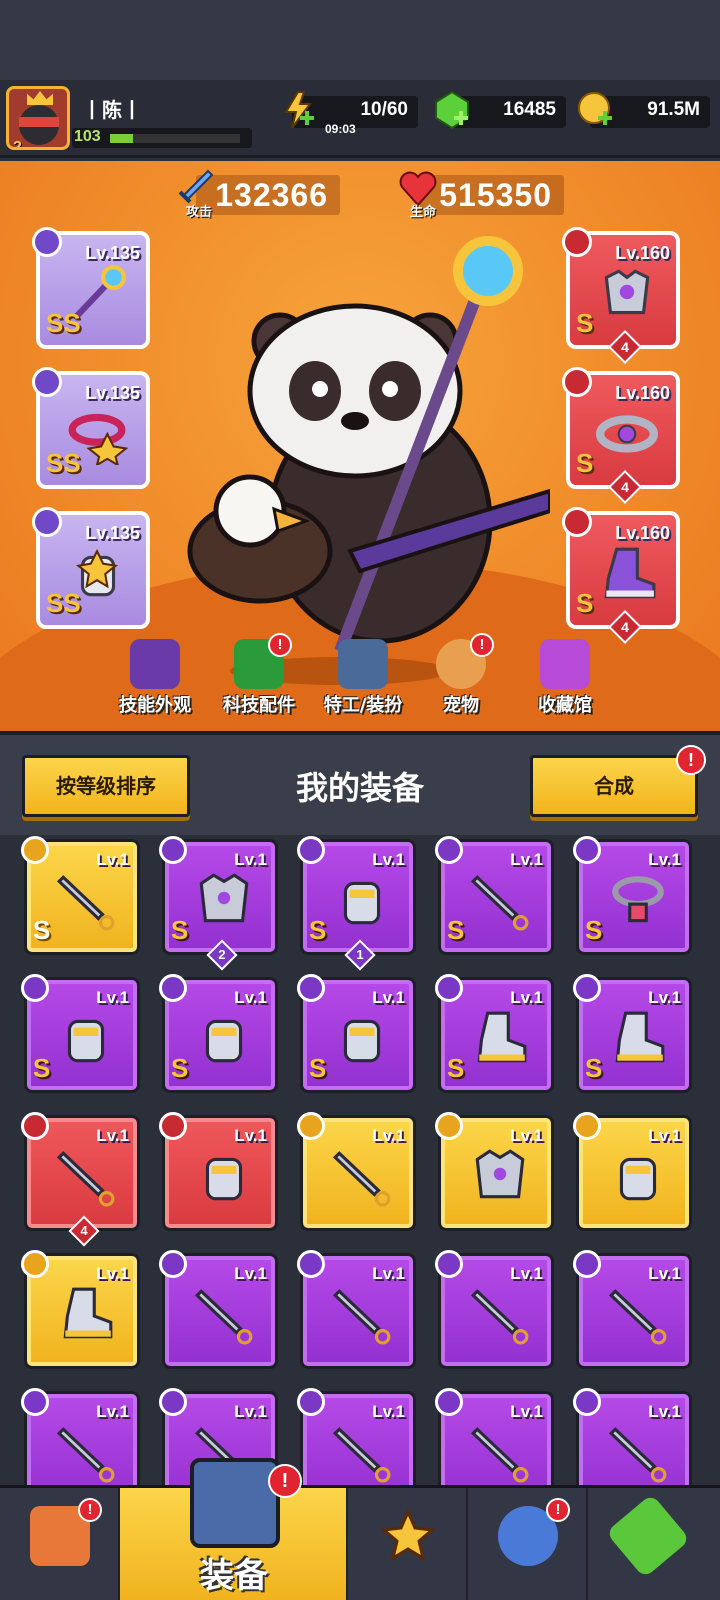 The image size is (720, 1600). What do you see at coordinates (87, 136) in the screenshot?
I see `player-level: 103` at bounding box center [87, 136].